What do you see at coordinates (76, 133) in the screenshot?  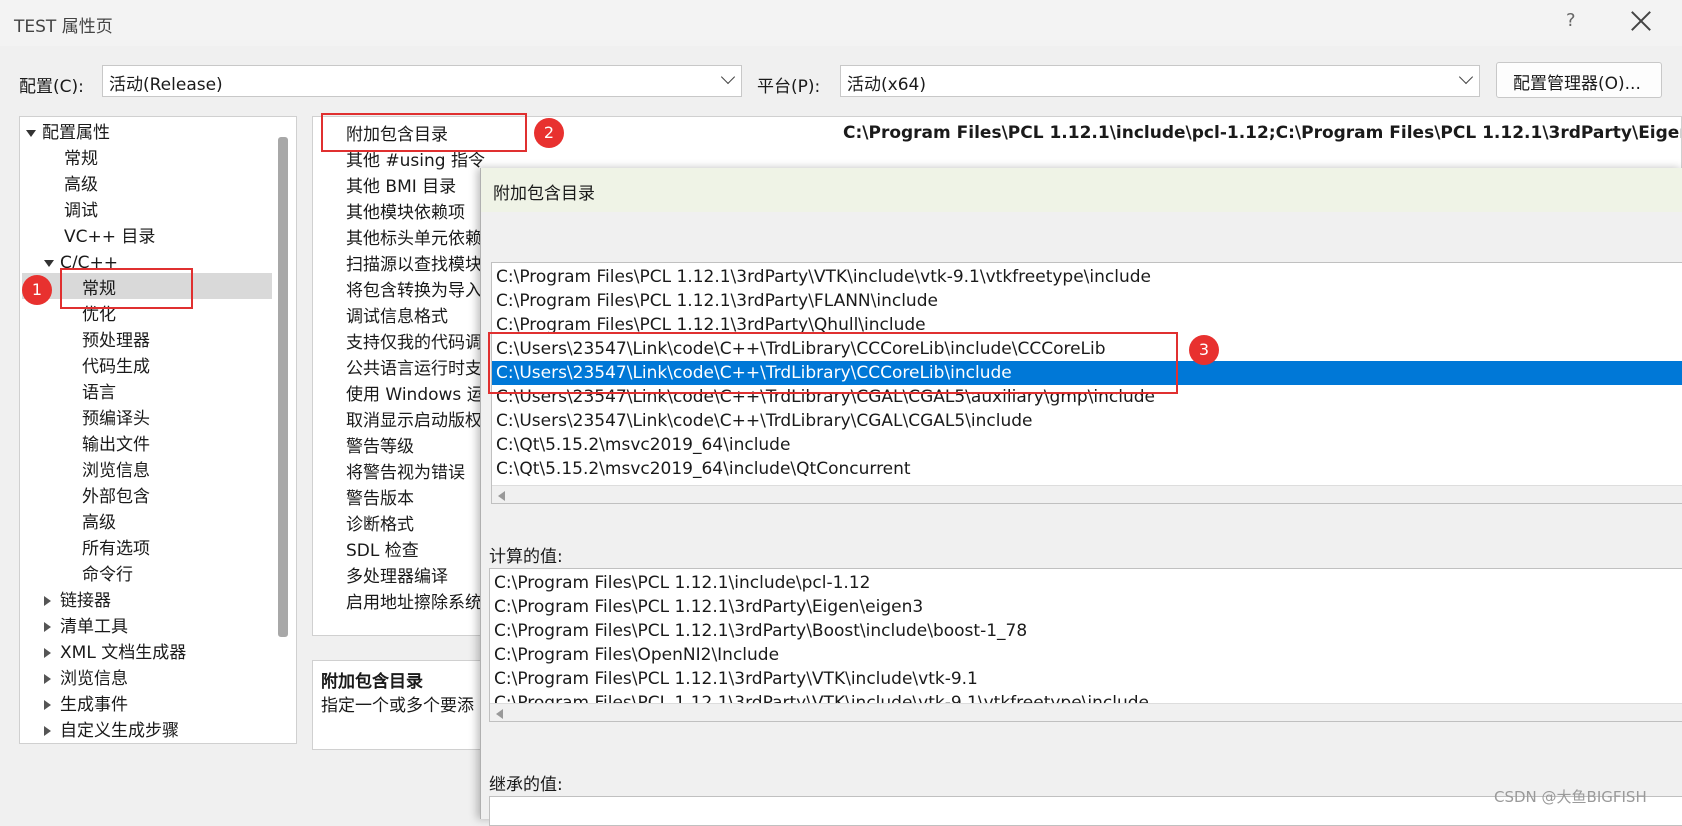 I see `tree-item: 配置属性` at bounding box center [76, 133].